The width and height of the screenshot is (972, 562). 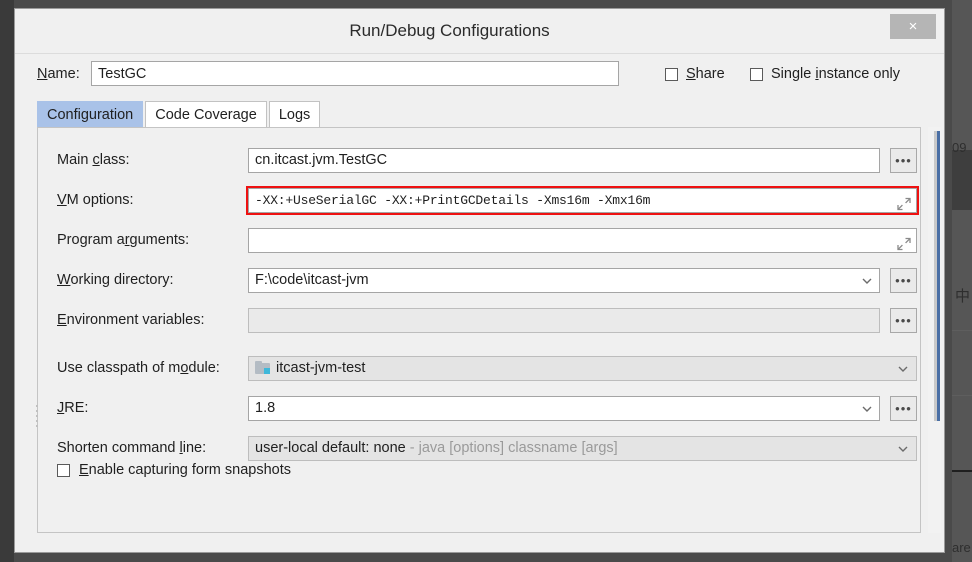 I want to click on jre-row: JRE: 1.8 •••, so click(x=479, y=409).